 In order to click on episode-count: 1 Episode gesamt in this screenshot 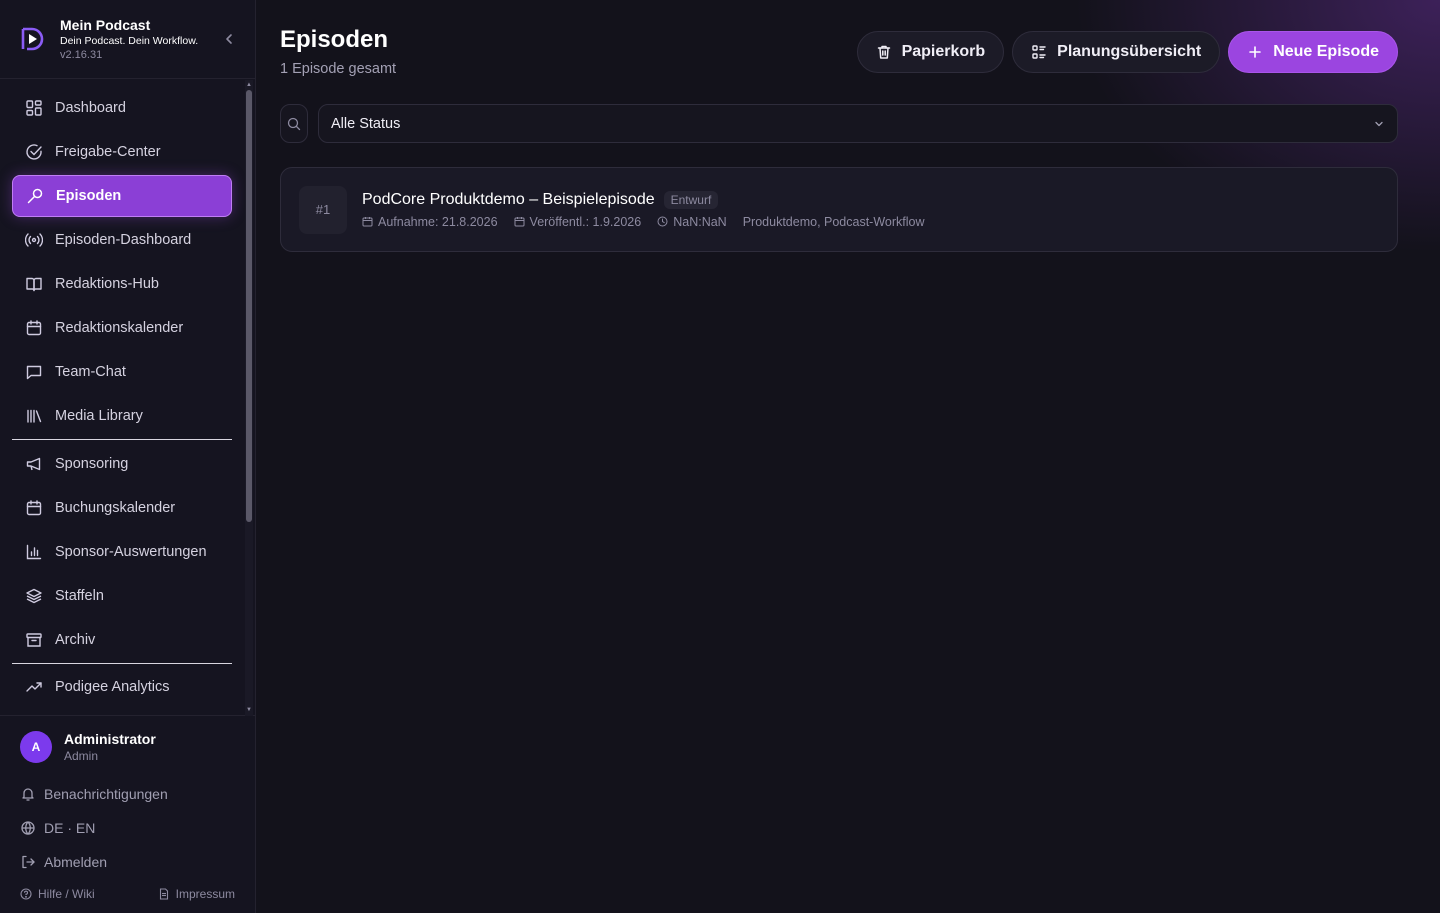, I will do `click(338, 69)`.